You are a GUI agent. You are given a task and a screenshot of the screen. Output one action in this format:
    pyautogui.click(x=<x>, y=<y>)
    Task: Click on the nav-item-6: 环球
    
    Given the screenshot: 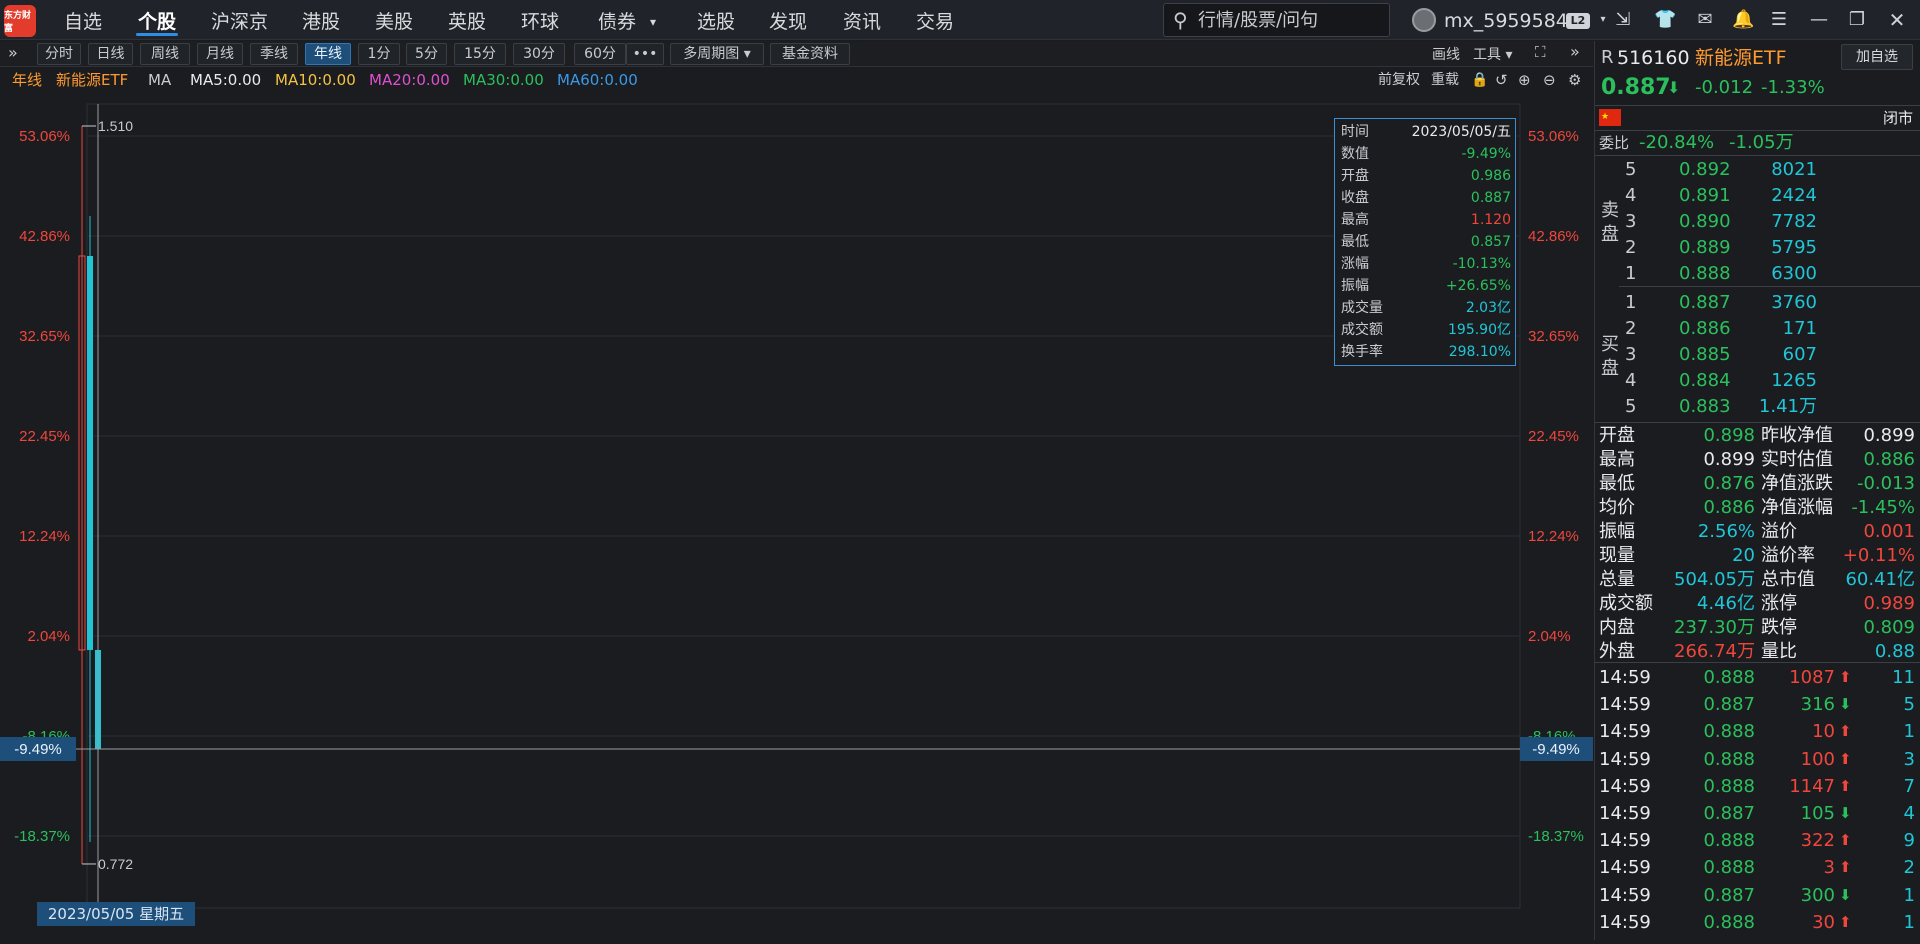 What is the action you would take?
    pyautogui.click(x=540, y=20)
    